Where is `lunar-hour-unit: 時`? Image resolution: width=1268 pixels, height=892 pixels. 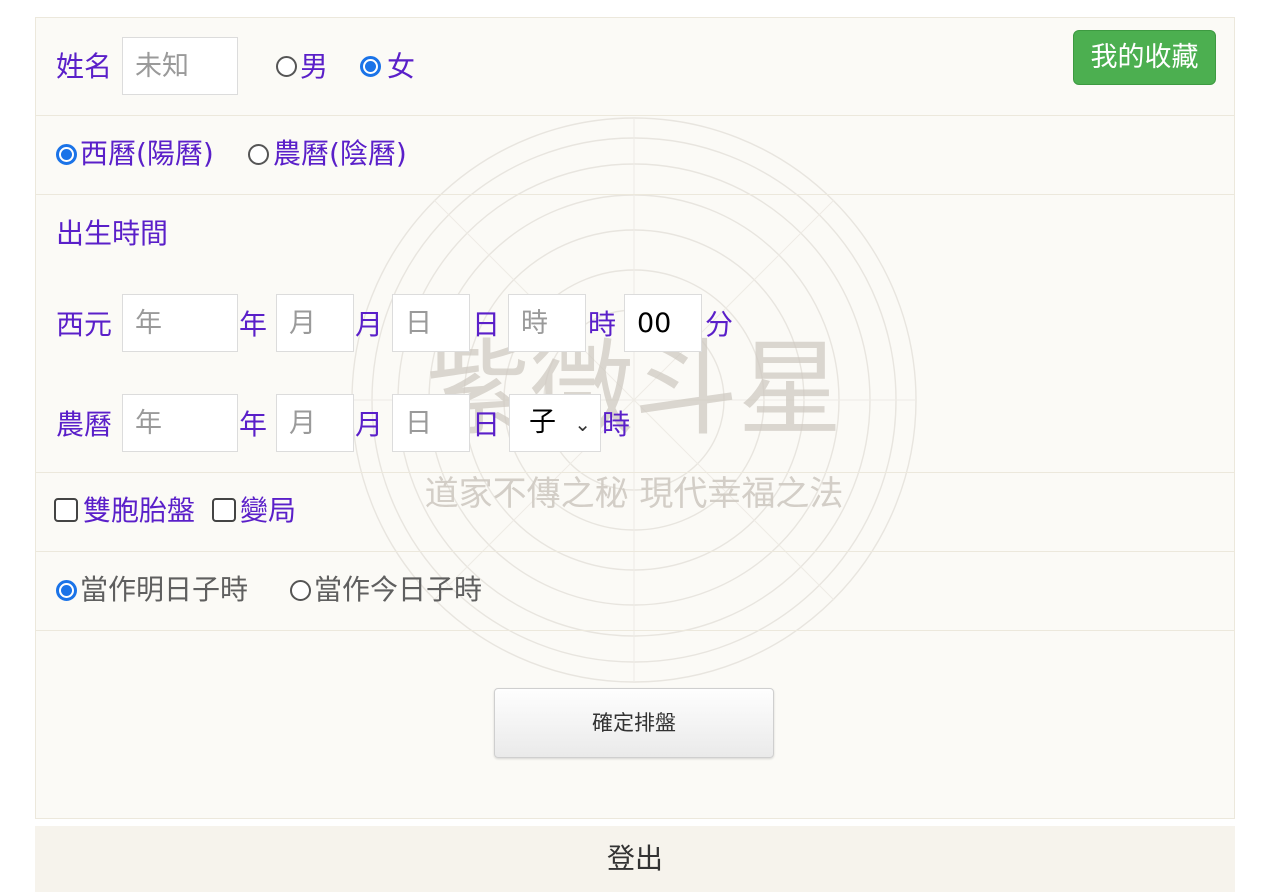 lunar-hour-unit: 時 is located at coordinates (616, 424).